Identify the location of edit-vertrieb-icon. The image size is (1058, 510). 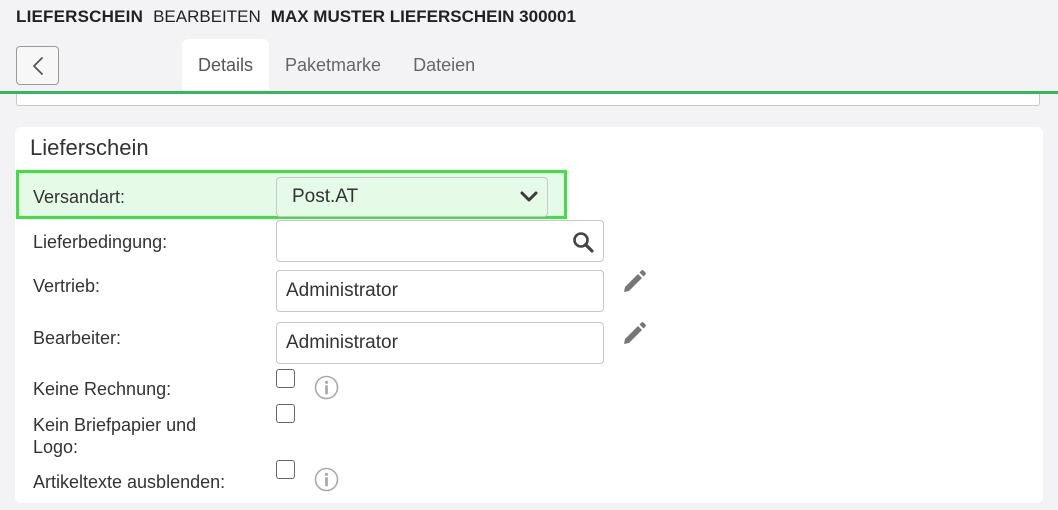
(634, 282).